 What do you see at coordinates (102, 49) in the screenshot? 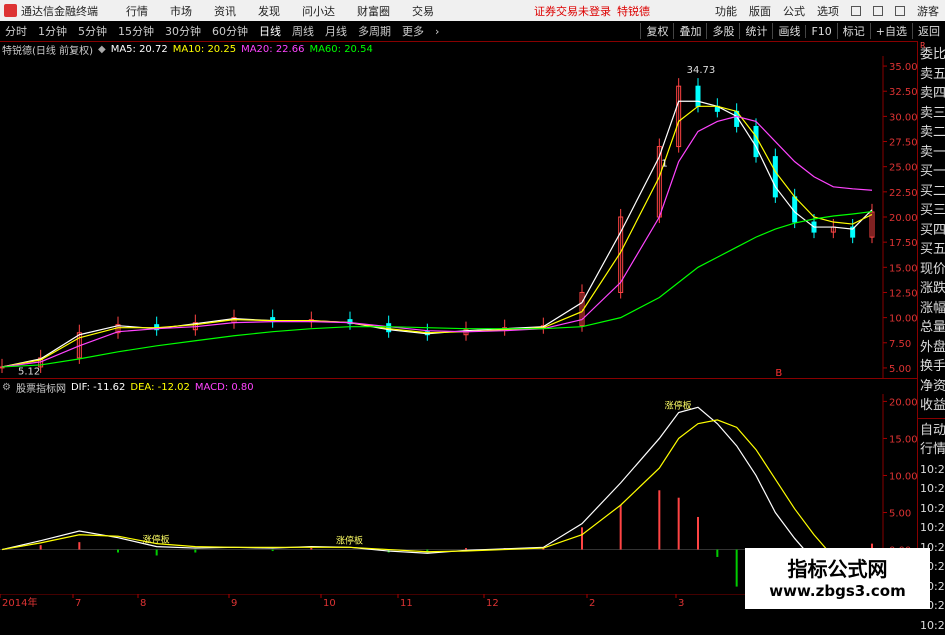
I see `collapse-icon: ◆` at bounding box center [102, 49].